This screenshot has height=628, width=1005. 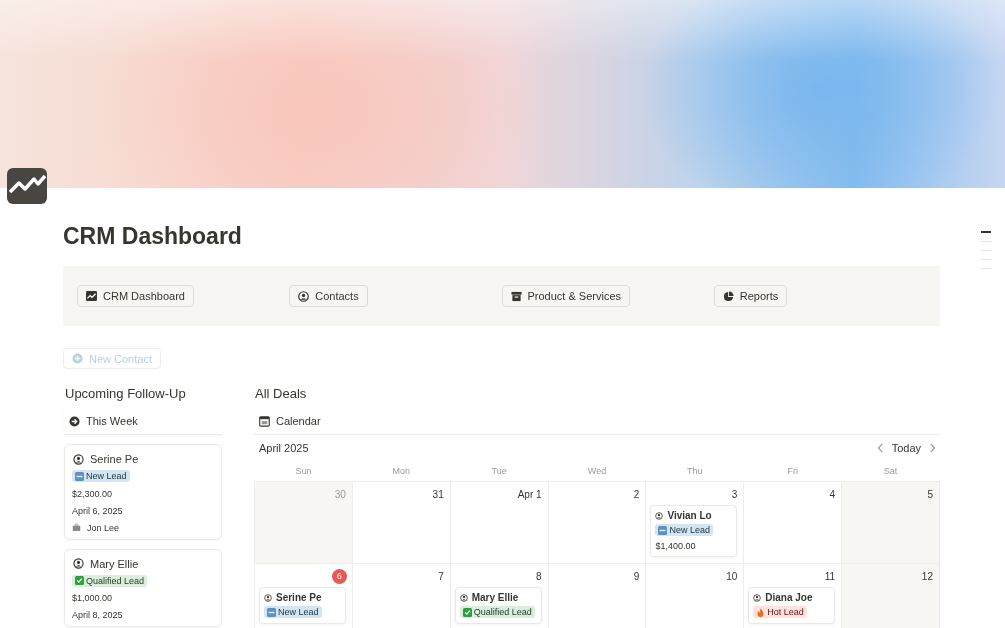 I want to click on date-number: Apr 1, so click(x=529, y=494).